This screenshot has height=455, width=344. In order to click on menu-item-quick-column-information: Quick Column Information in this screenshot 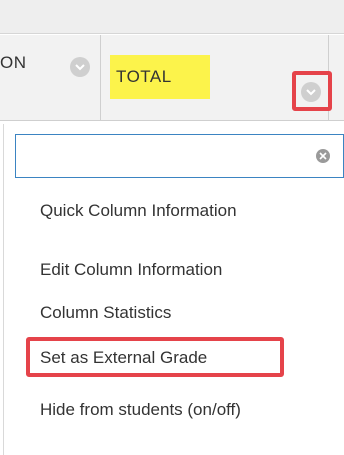, I will do `click(138, 211)`.